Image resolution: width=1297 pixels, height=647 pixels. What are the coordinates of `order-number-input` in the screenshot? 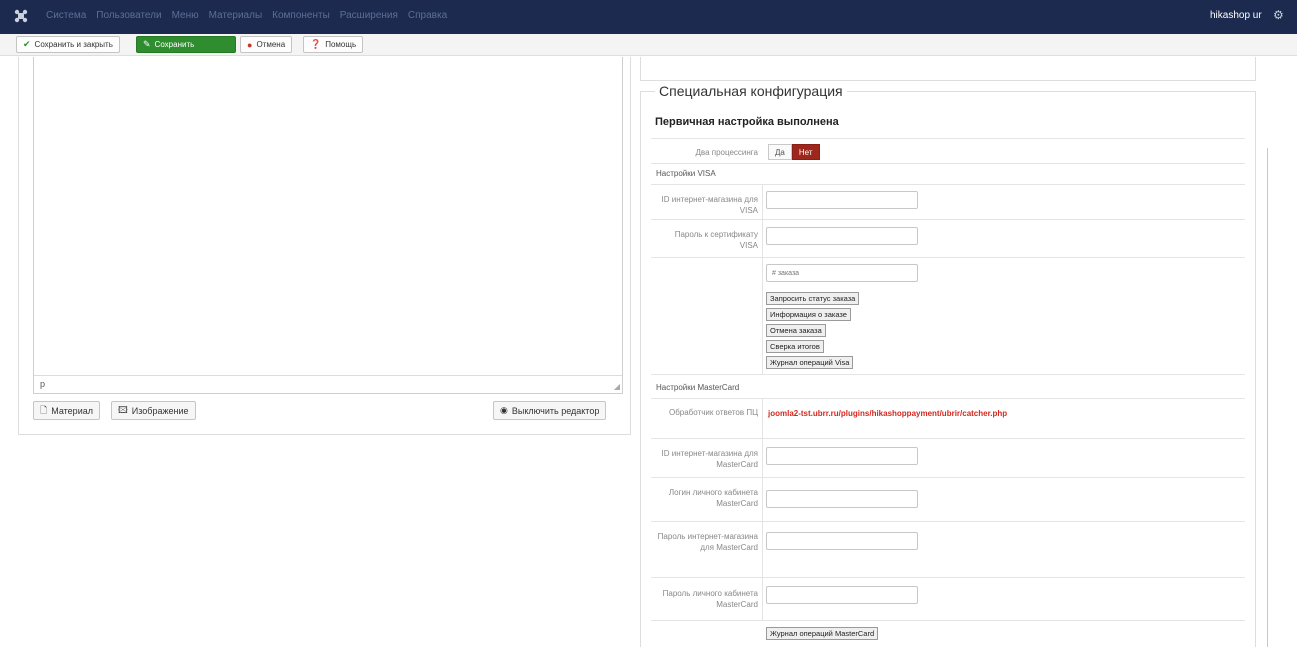 It's located at (842, 273).